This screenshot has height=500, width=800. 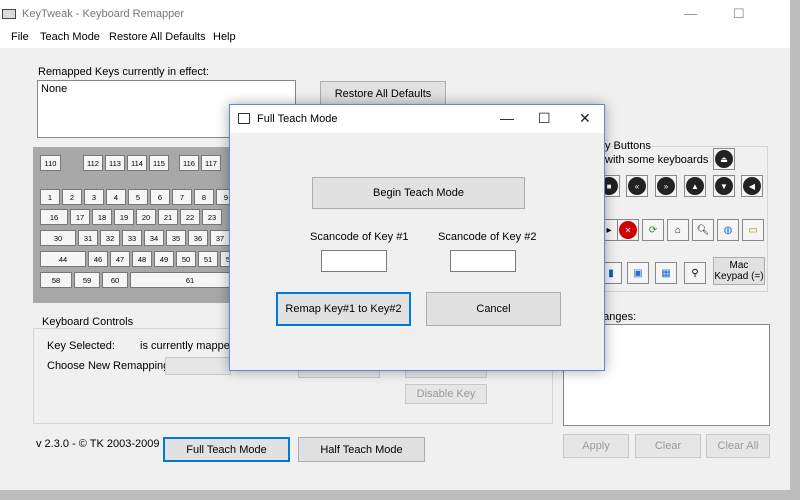 I want to click on remapping-select, so click(x=198, y=366).